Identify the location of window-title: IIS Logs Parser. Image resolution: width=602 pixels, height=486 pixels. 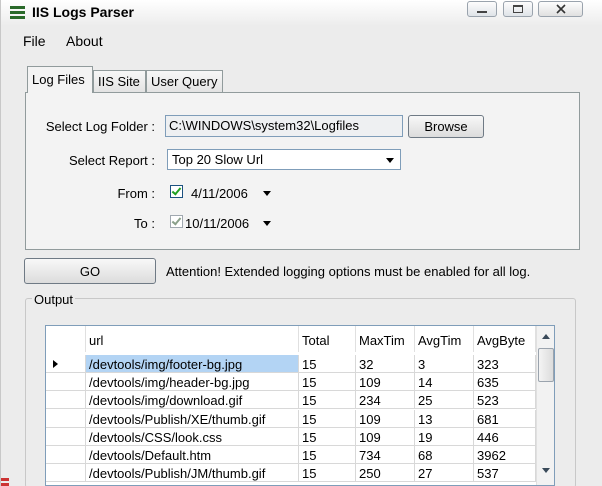
(83, 12).